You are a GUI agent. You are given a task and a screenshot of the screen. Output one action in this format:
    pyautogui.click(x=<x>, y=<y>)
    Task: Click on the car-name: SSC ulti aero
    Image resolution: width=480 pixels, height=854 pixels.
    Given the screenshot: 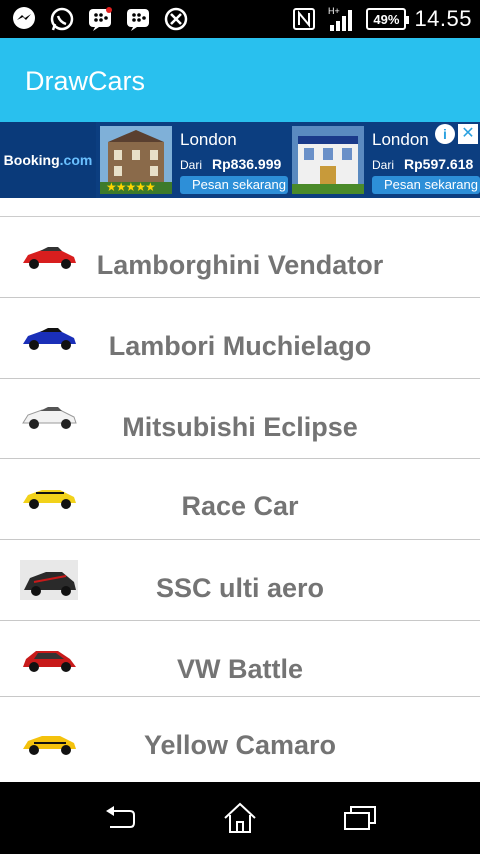 What is the action you would take?
    pyautogui.click(x=240, y=588)
    